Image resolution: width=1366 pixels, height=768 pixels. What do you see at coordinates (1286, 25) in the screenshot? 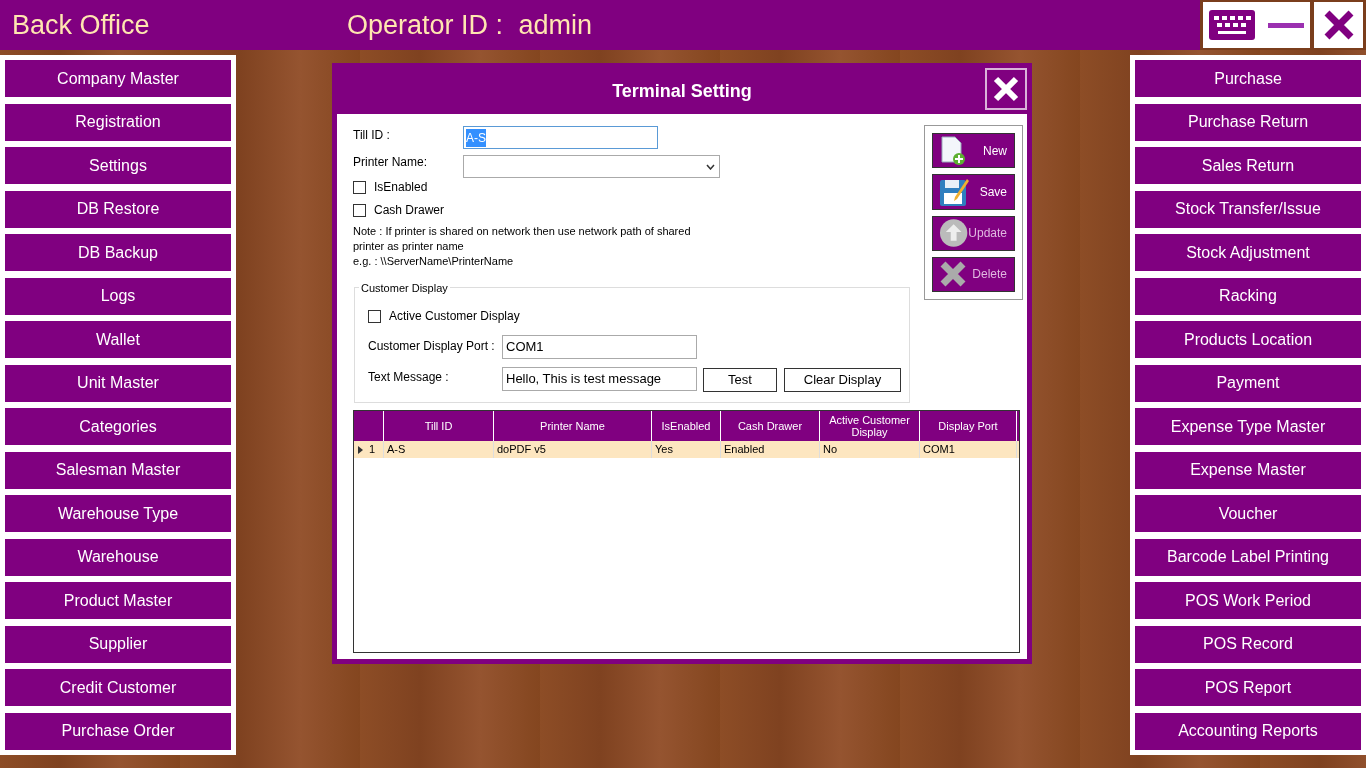
I see `minimize-icon` at bounding box center [1286, 25].